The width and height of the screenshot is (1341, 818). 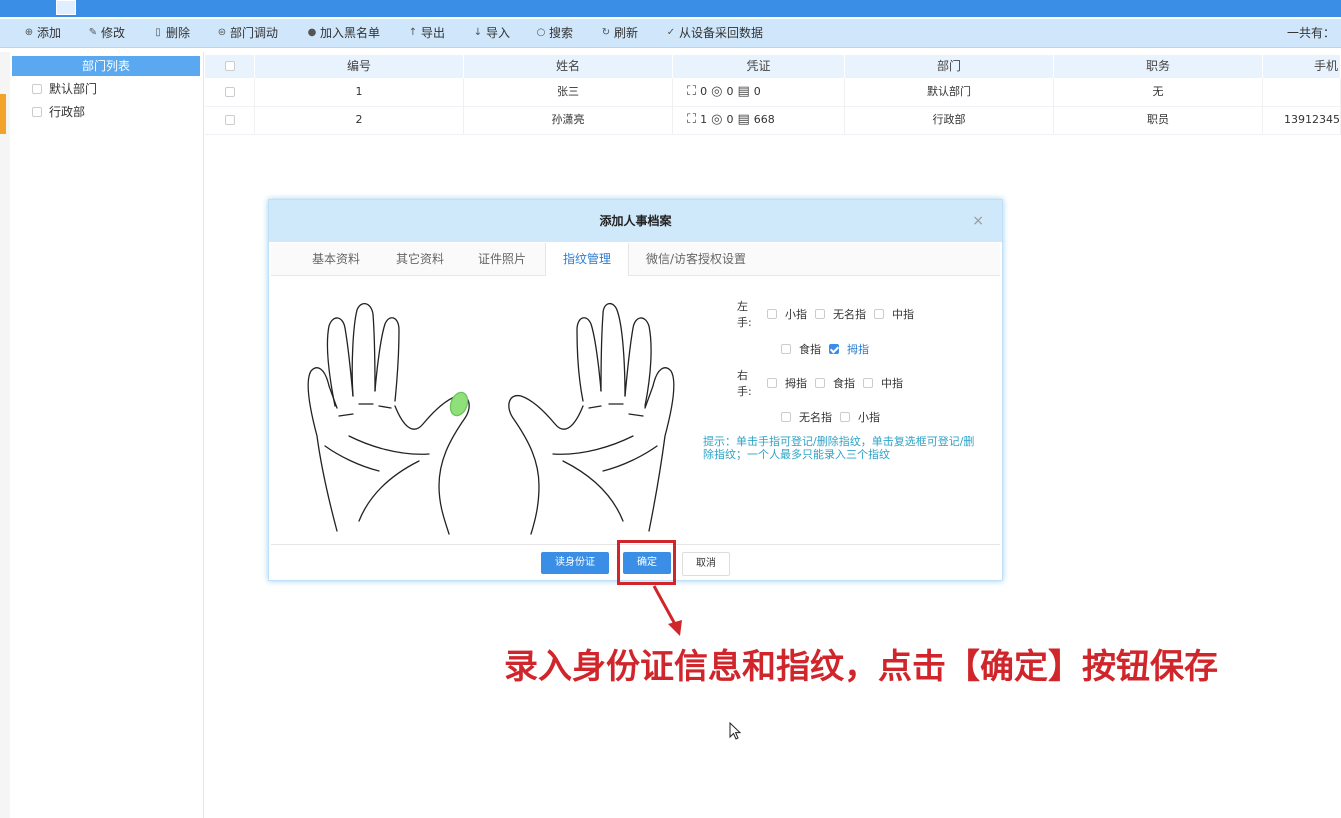 What do you see at coordinates (786, 349) in the screenshot?
I see `left-index-checkbox` at bounding box center [786, 349].